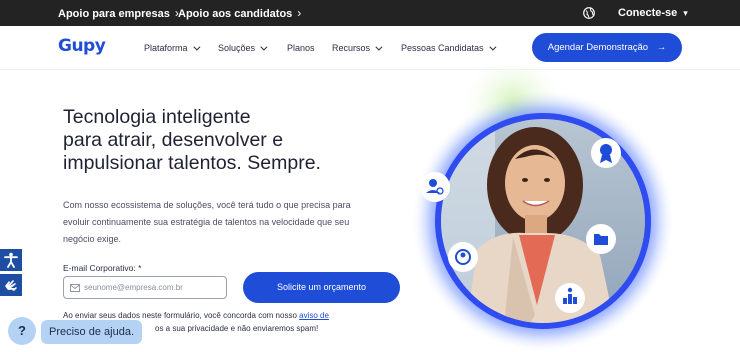 Image resolution: width=740 pixels, height=352 pixels. What do you see at coordinates (351, 48) in the screenshot?
I see `nav-item-label: Recursos` at bounding box center [351, 48].